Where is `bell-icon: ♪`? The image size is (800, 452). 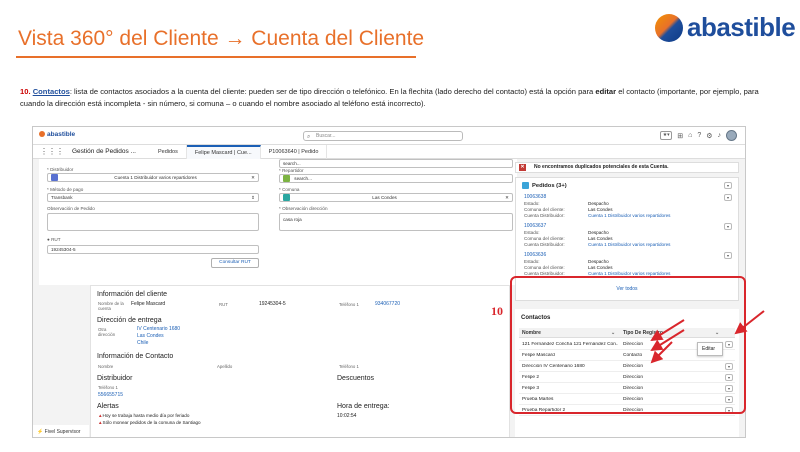
bell-icon: ♪ is located at coordinates (720, 135).